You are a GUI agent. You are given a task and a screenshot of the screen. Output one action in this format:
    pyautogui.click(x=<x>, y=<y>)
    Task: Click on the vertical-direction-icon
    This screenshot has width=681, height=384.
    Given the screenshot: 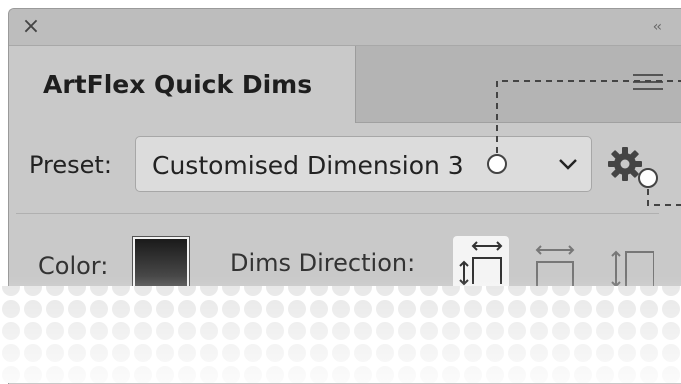 What is the action you would take?
    pyautogui.click(x=633, y=269)
    